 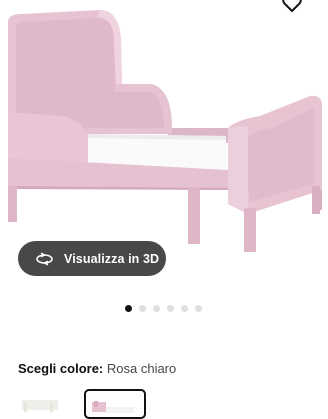 What do you see at coordinates (112, 258) in the screenshot?
I see `view-in-3d-label: Visualizza in 3D` at bounding box center [112, 258].